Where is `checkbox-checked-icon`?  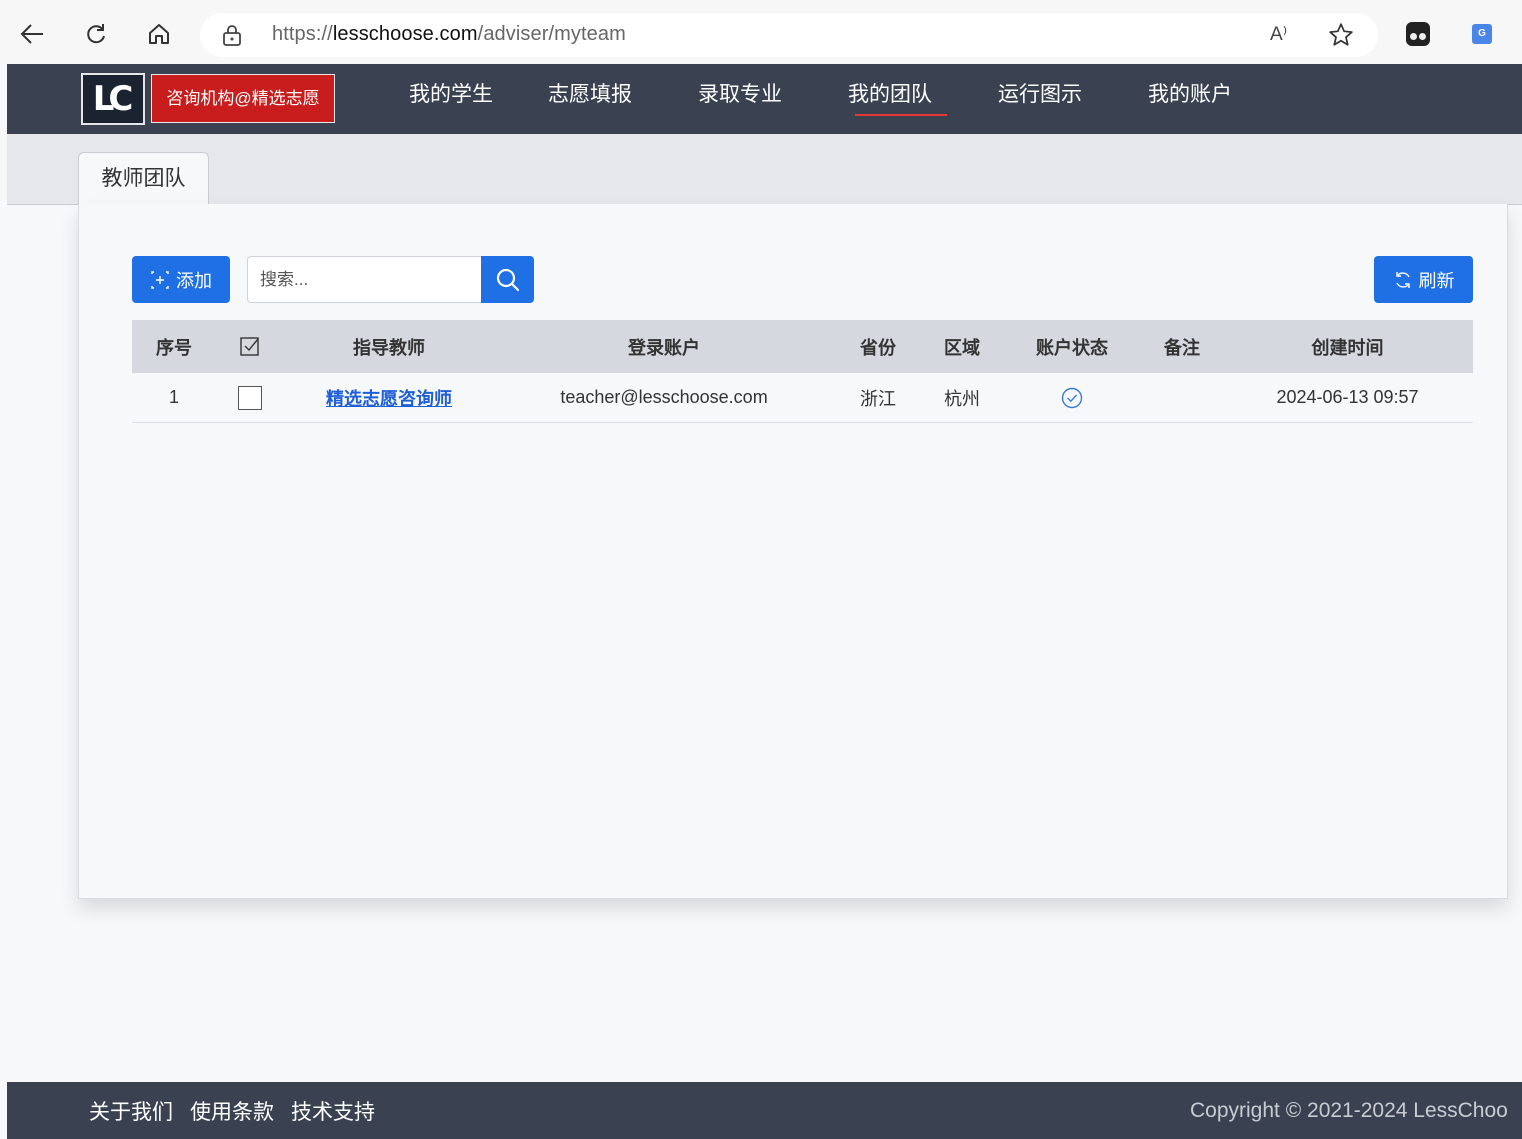 checkbox-checked-icon is located at coordinates (249, 346).